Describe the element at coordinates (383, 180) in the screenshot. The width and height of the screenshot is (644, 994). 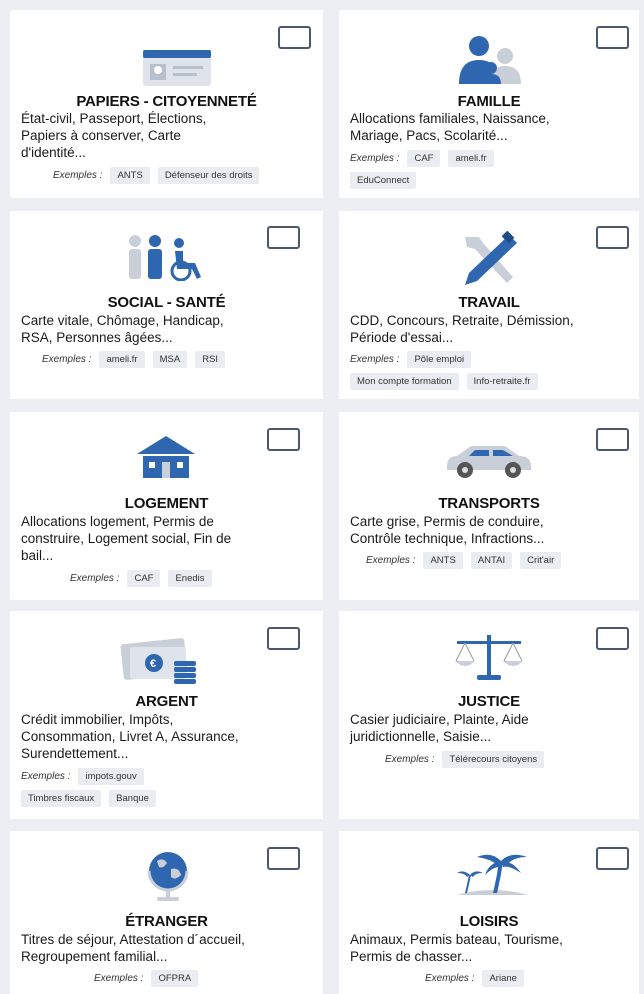
I see `example-tag: EduConnect` at that location.